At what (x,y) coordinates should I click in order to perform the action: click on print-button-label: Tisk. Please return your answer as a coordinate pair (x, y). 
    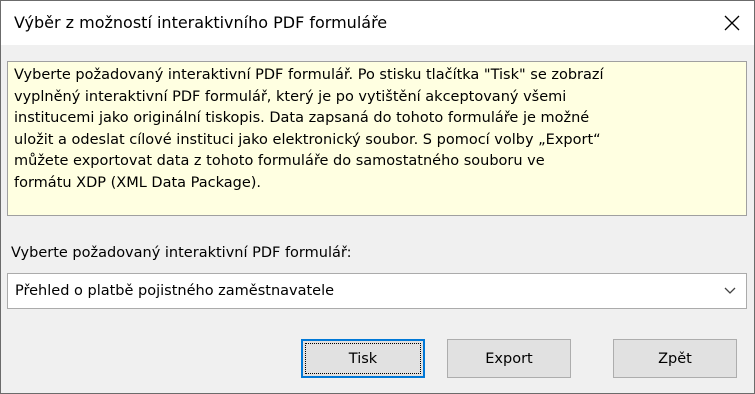
    Looking at the image, I should click on (363, 358).